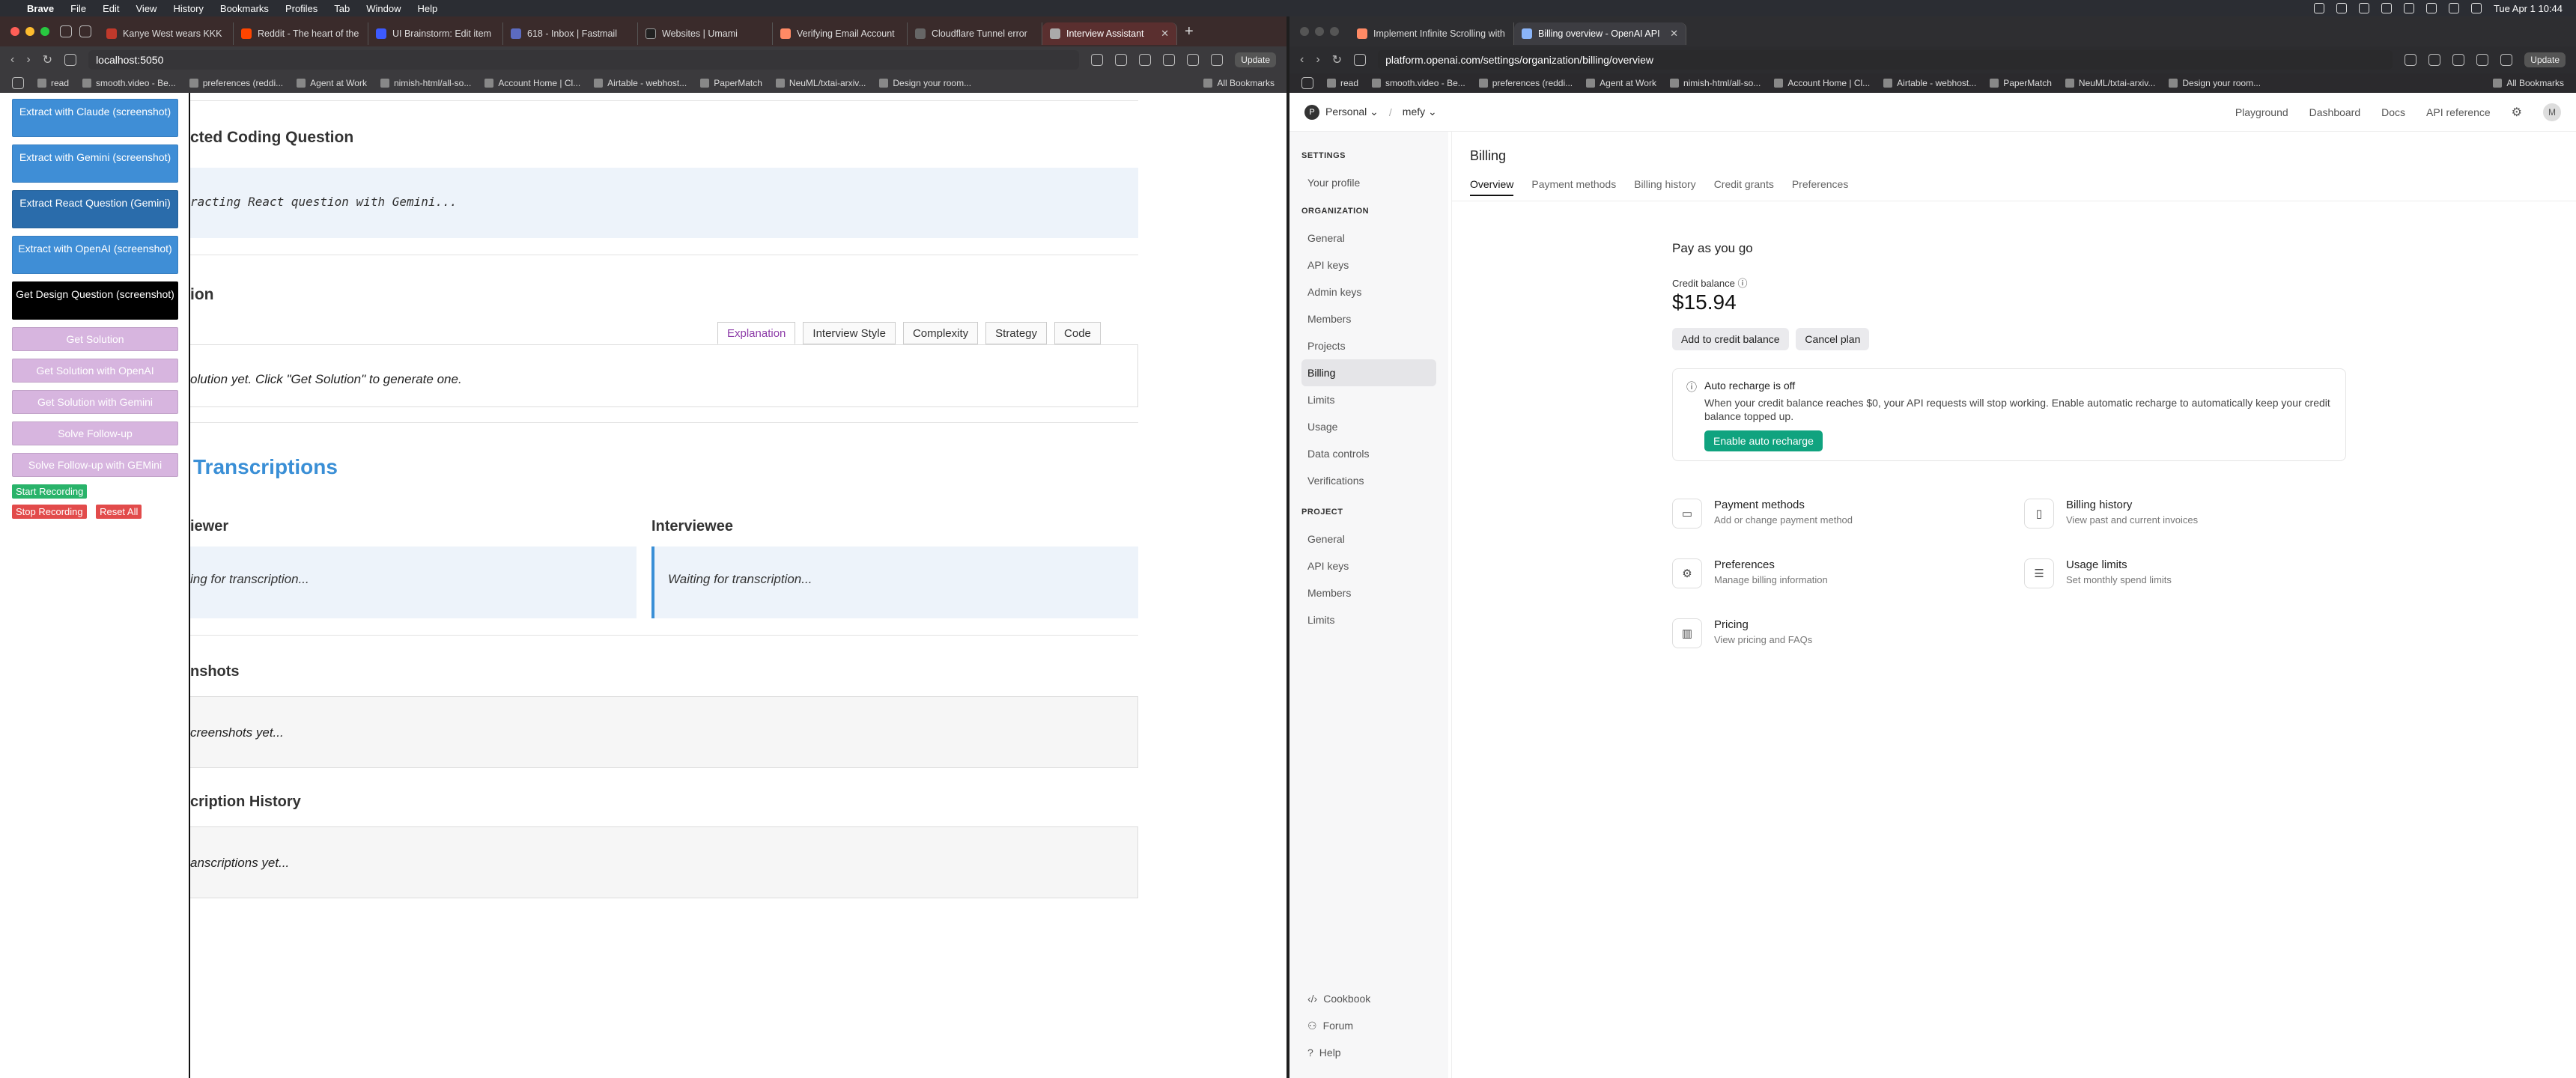 Image resolution: width=2576 pixels, height=1078 pixels. I want to click on info-icon: ⓘ, so click(1742, 283).